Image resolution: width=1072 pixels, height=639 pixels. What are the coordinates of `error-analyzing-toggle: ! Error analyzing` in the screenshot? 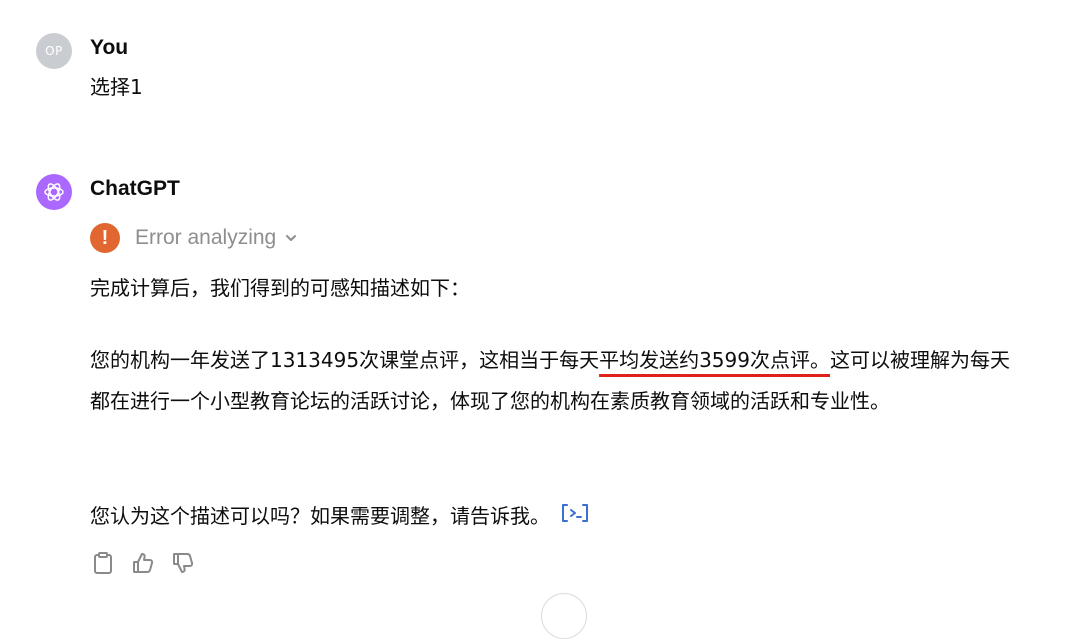 It's located at (194, 238).